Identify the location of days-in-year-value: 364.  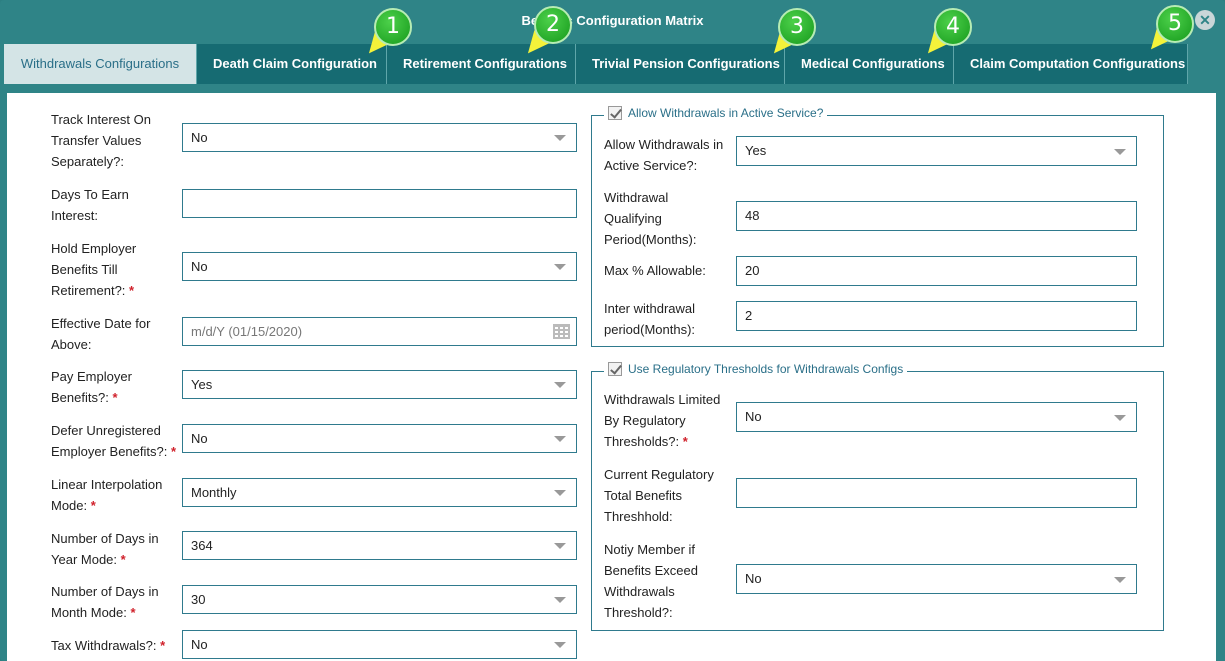
(202, 545).